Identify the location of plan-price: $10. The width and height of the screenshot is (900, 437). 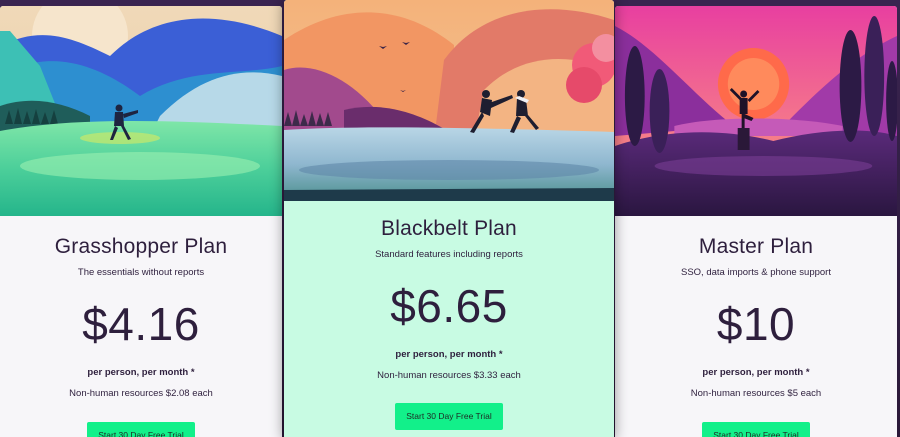
(756, 324).